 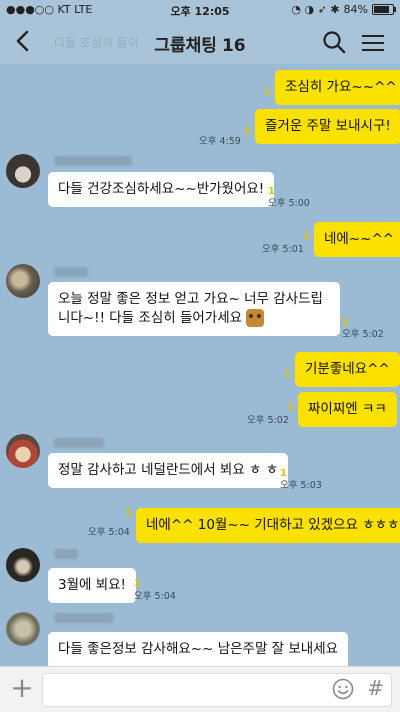 I want to click on plus-icon: +, so click(x=22, y=687).